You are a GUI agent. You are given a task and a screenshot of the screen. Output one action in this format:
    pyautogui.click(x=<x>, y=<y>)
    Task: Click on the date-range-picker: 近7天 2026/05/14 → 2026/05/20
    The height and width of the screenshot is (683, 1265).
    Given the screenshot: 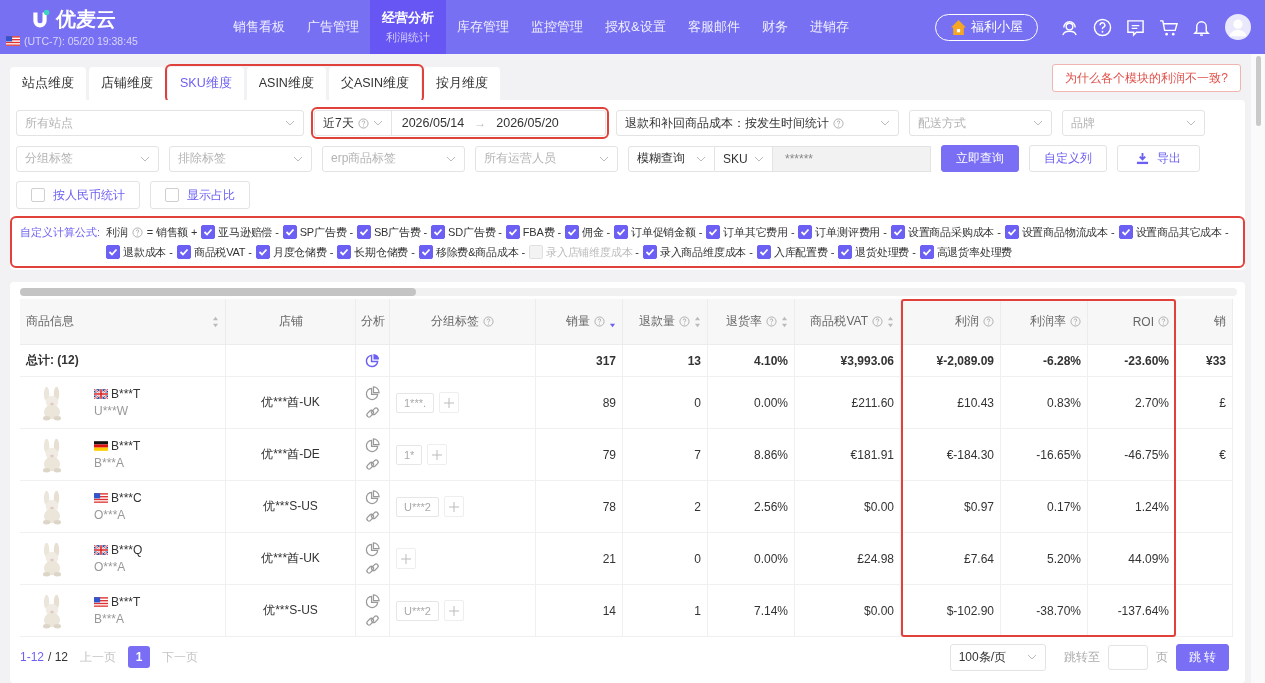 What is the action you would take?
    pyautogui.click(x=460, y=123)
    